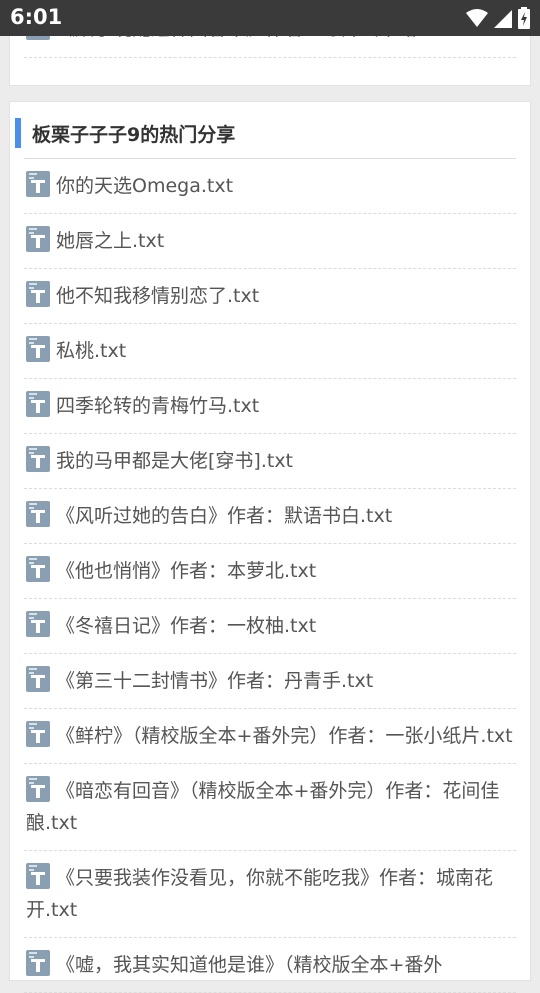 This screenshot has height=993, width=540. I want to click on item-title: 我的马甲都是大佬[穿书].txt, so click(175, 461).